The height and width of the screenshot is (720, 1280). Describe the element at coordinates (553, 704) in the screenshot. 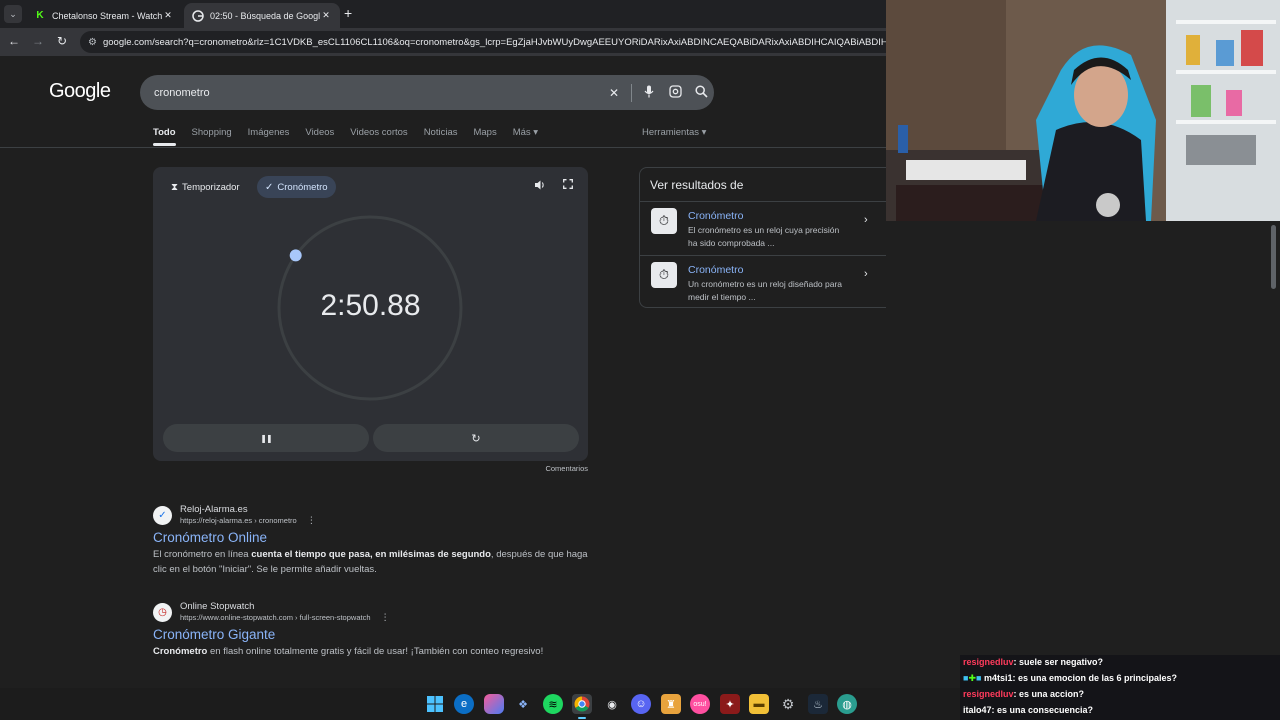

I see `spotify-icon: ≋` at that location.